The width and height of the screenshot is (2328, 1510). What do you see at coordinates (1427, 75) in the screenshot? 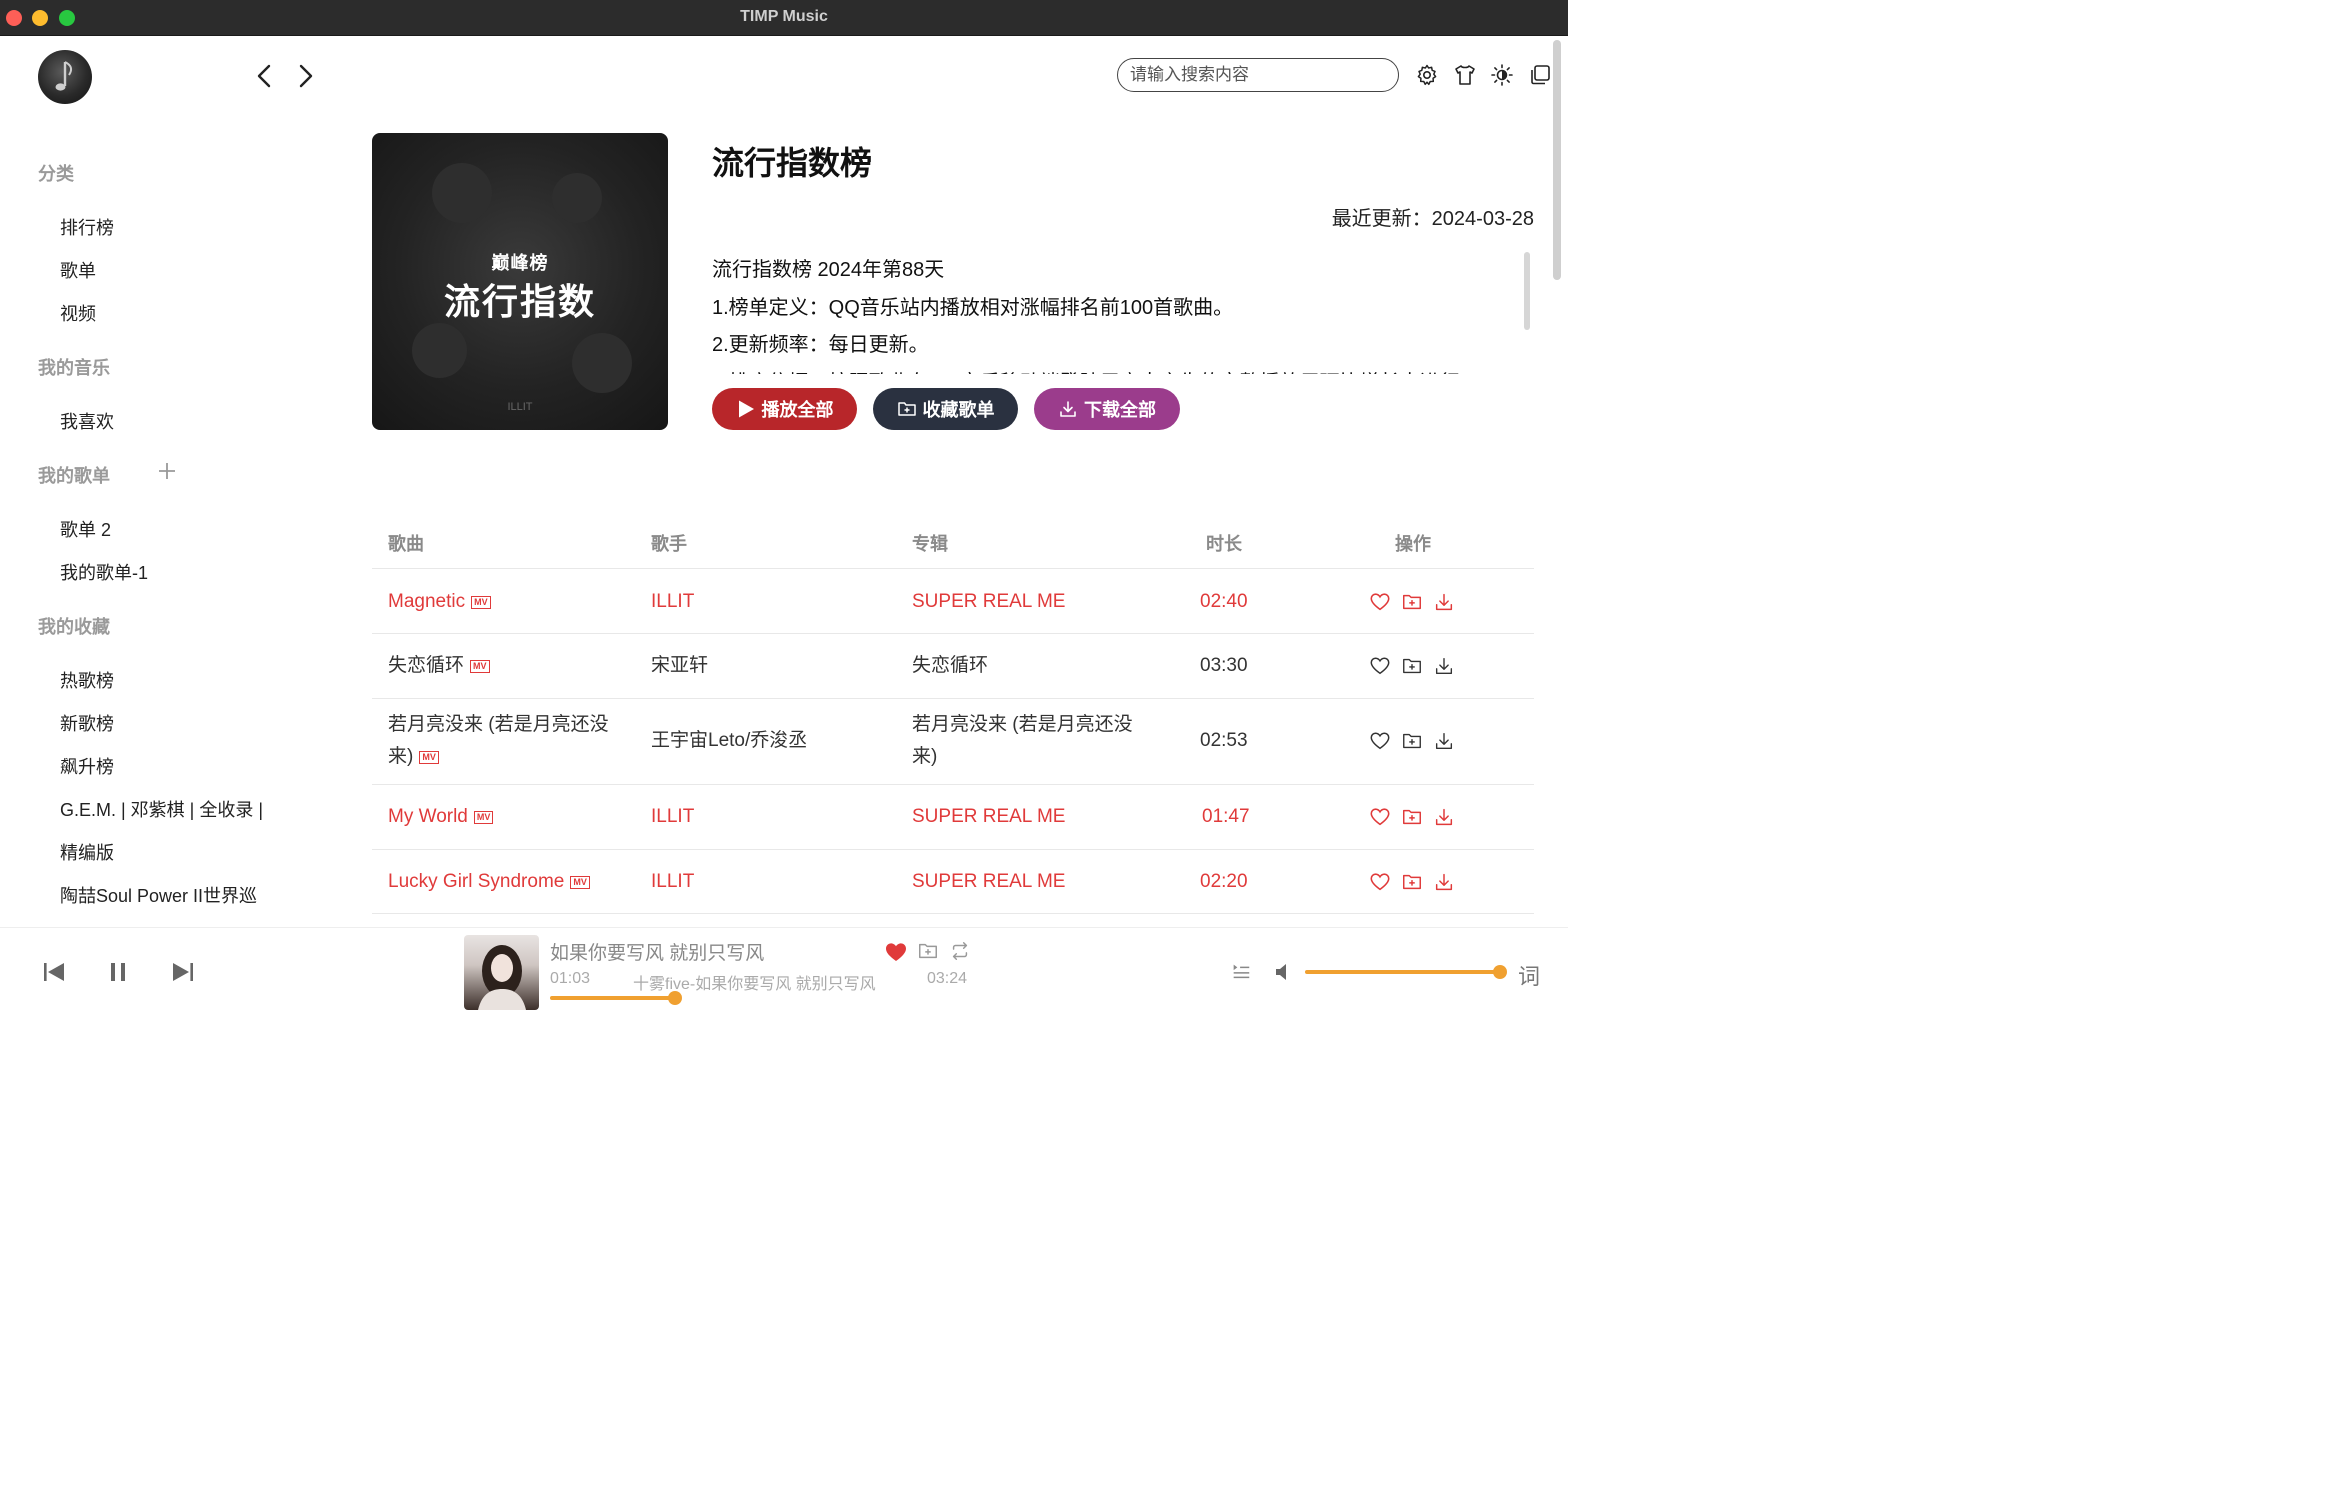
I see `settings-gear-icon` at bounding box center [1427, 75].